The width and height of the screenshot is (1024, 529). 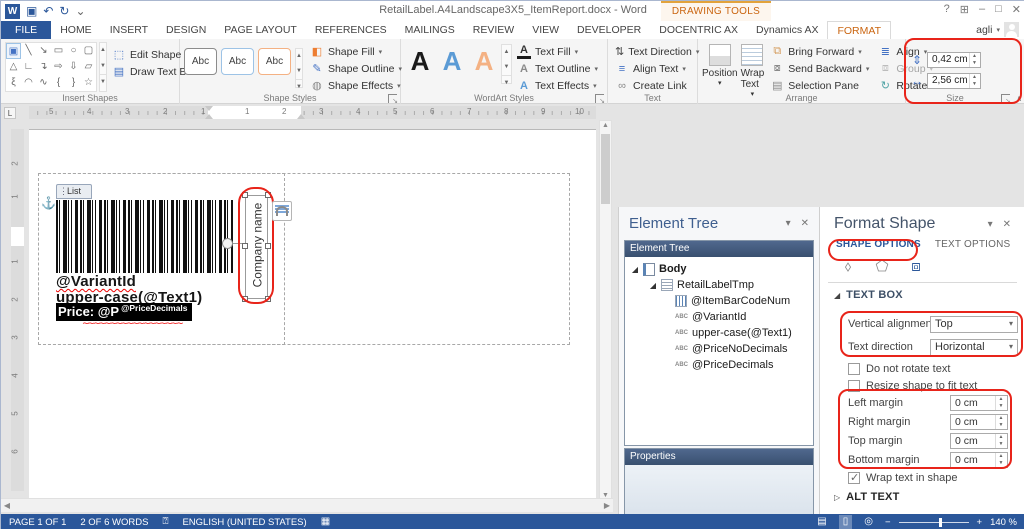 I want to click on vertical-ruler: 2 1 1 2 3 4 5 6, so click(x=17, y=310).